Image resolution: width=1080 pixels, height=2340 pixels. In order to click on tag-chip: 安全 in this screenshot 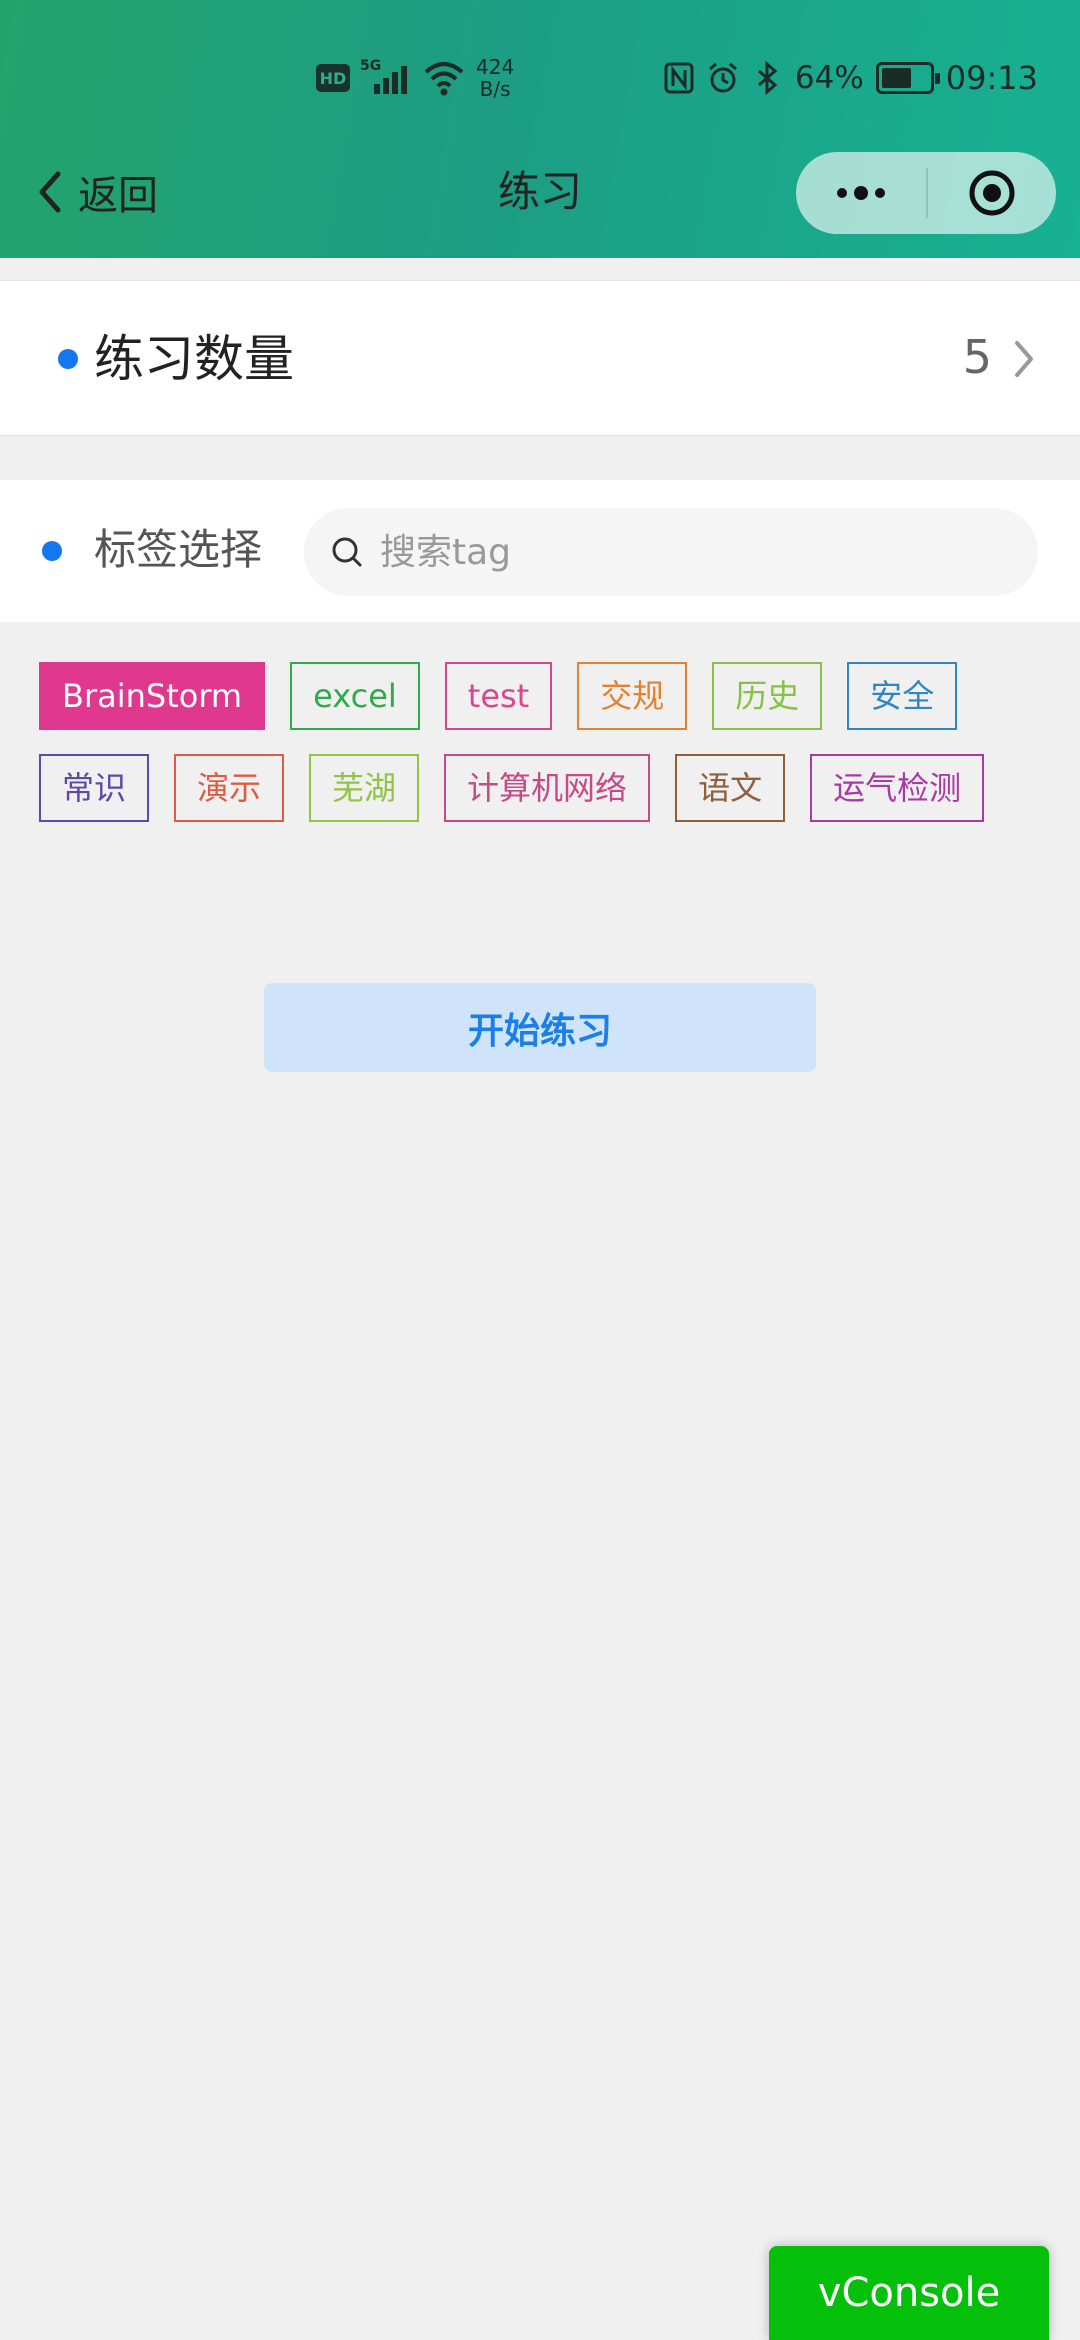, I will do `click(902, 696)`.